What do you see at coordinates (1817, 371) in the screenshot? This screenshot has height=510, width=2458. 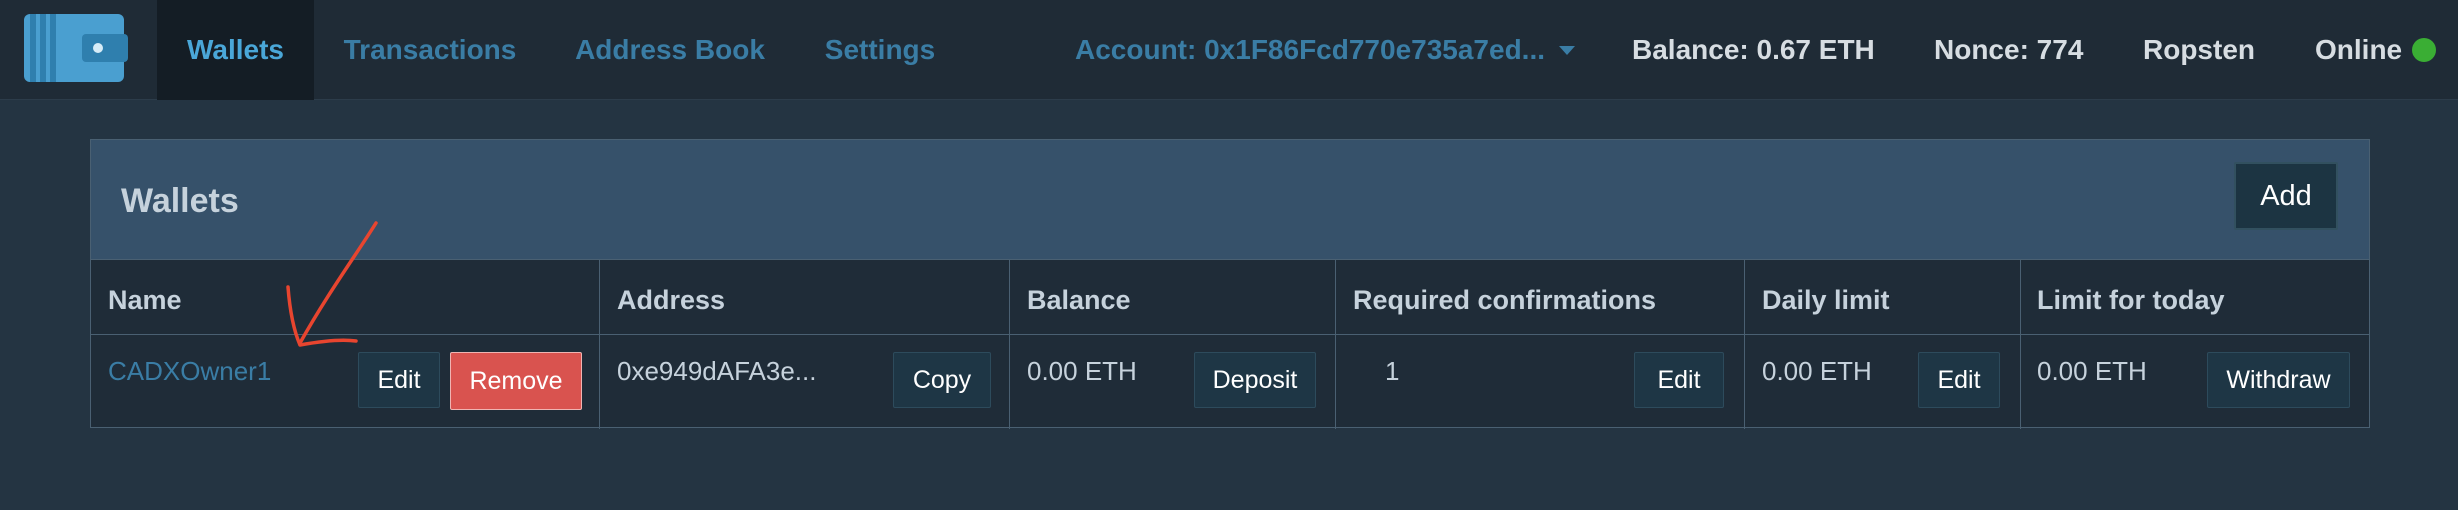 I see `daily-limit-value: 0.00 ETH` at bounding box center [1817, 371].